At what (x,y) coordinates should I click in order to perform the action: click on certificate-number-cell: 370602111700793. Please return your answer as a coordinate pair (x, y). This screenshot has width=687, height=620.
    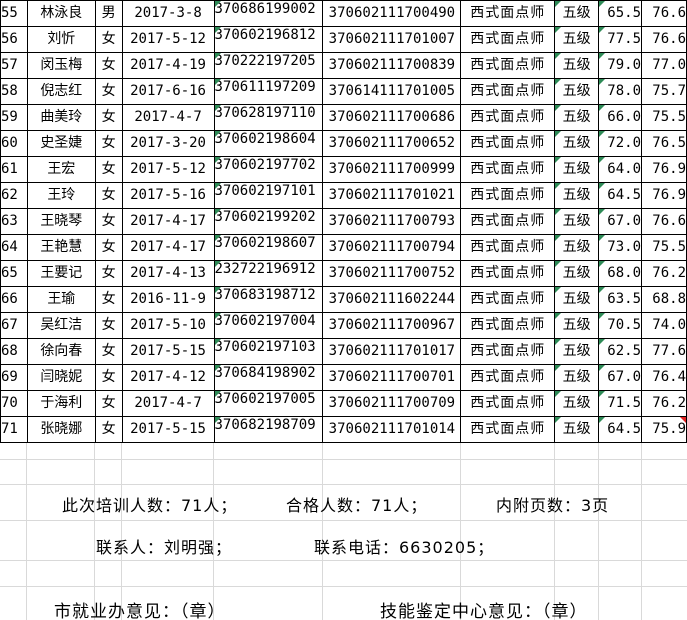
    Looking at the image, I should click on (392, 221).